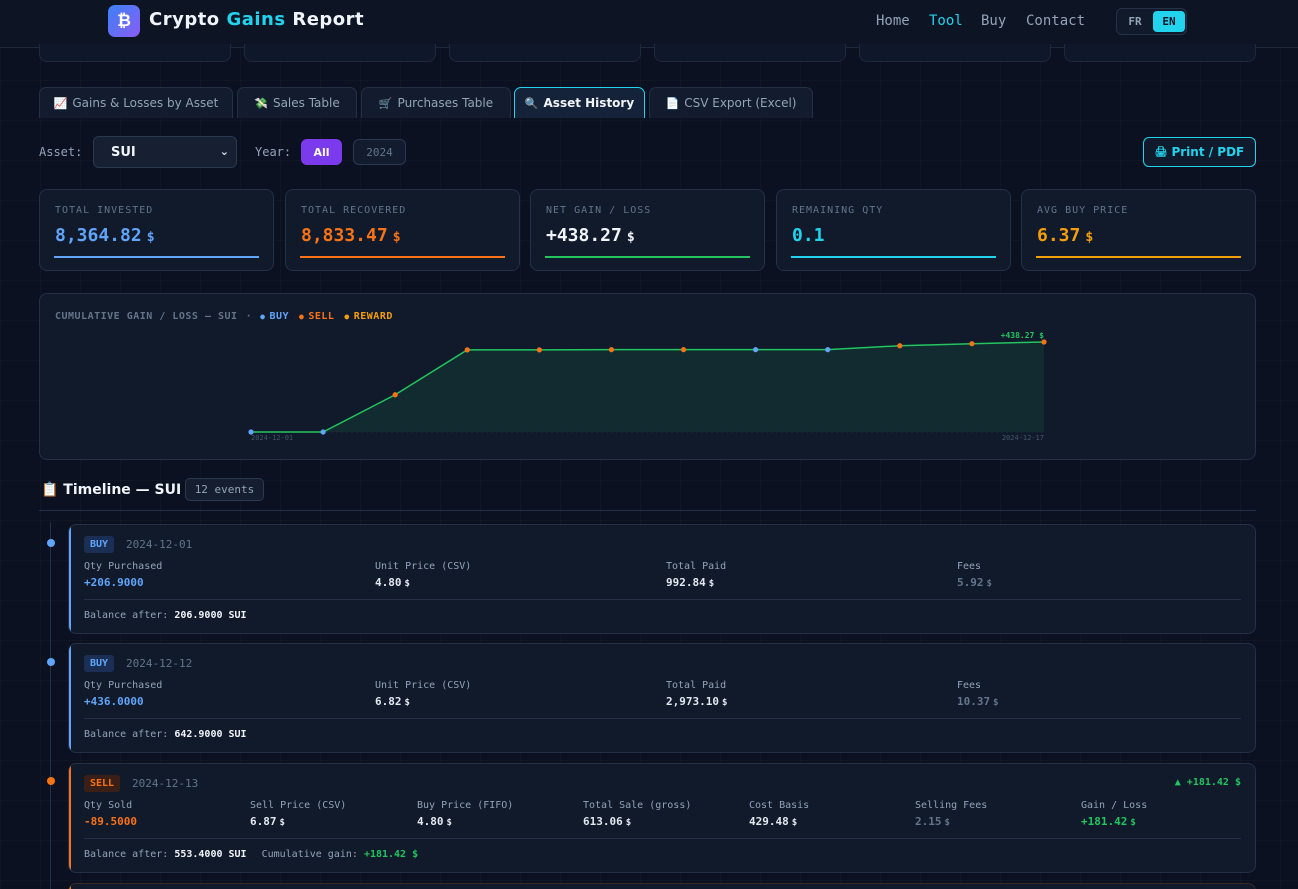  I want to click on nav-tool: Tool, so click(946, 21).